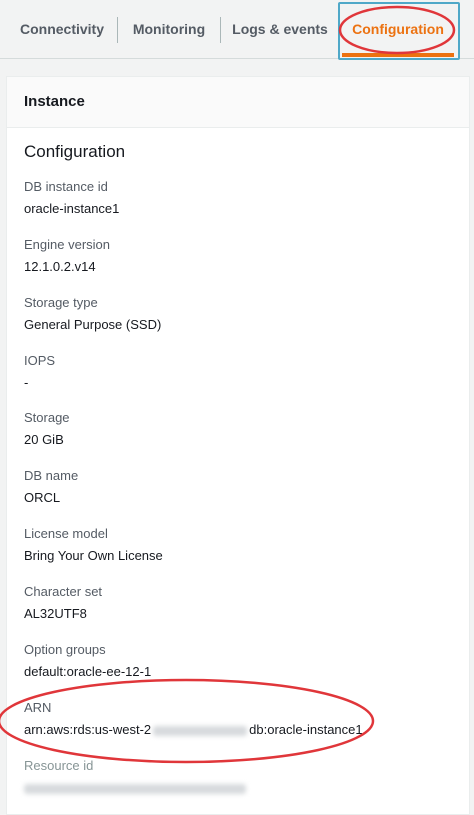  I want to click on option-groups-label: Option groups, so click(65, 649).